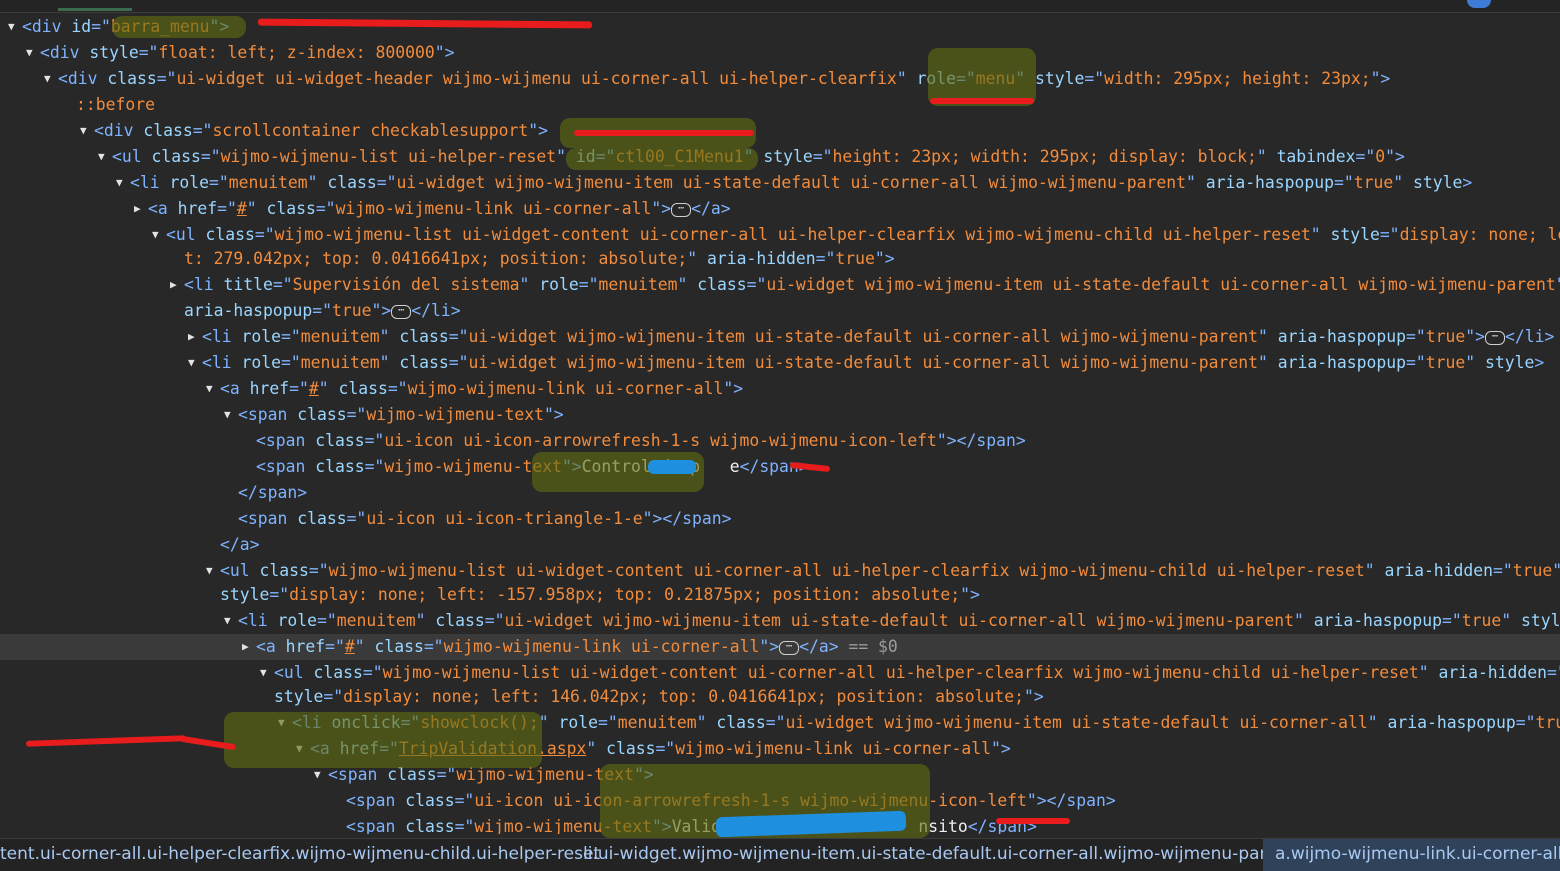 This screenshot has height=871, width=1560. What do you see at coordinates (780, 27) in the screenshot?
I see `dom-tree-row: ▼ <div id="barra_menu">` at bounding box center [780, 27].